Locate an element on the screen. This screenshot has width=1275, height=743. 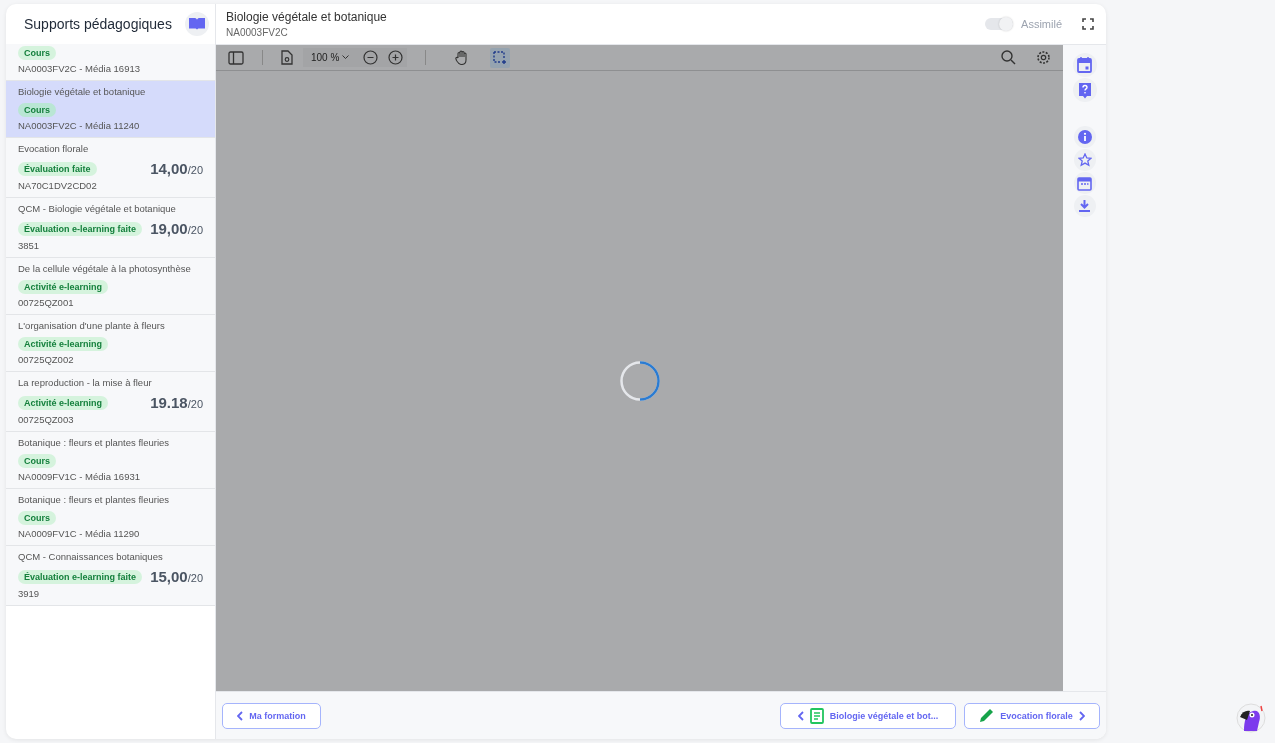
sidebar-item: Botanique : fleurs et plantes fleuries Cours NA0009FV1C - Média 16931 is located at coordinates (110, 460).